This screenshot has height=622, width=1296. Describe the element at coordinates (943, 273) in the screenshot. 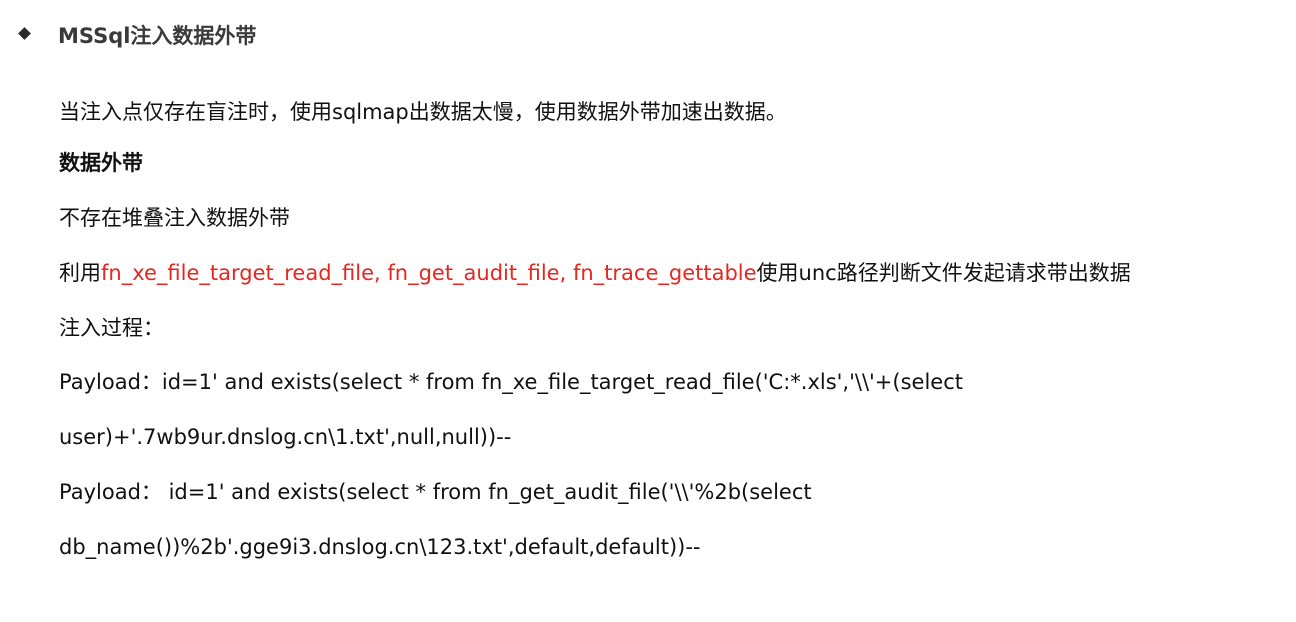

I see `uses-suffix: 使用unc路径判断文件发起请求带出数据` at that location.